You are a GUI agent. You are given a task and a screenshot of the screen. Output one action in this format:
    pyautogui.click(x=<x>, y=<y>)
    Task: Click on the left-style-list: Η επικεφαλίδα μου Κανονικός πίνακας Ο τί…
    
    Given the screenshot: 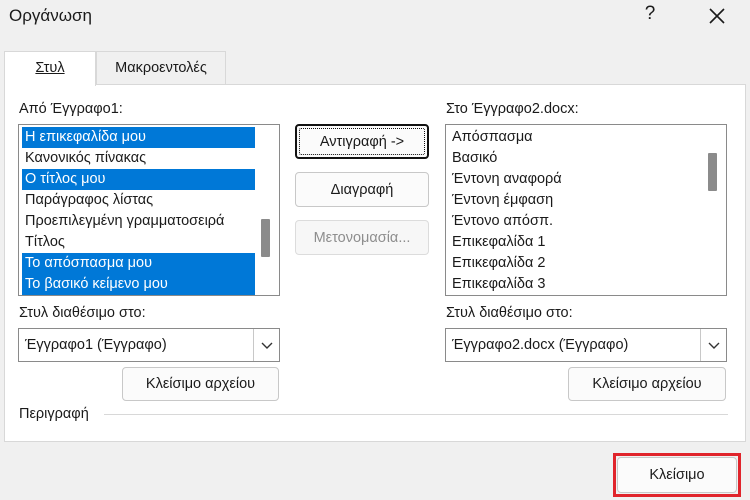 What is the action you would take?
    pyautogui.click(x=149, y=210)
    